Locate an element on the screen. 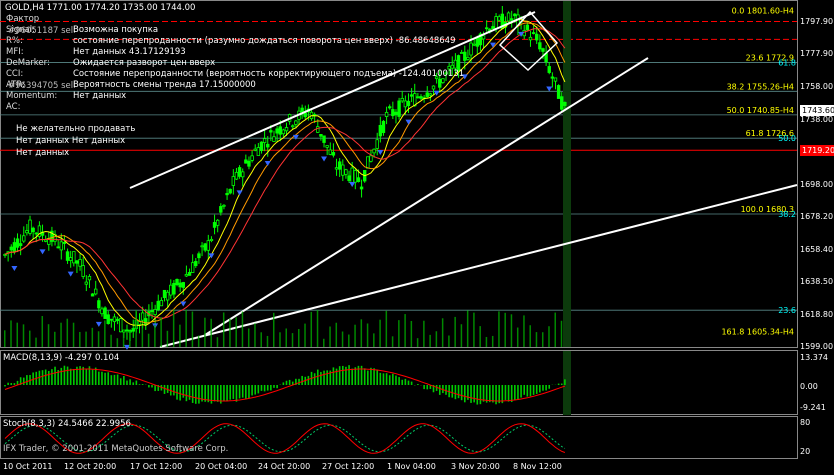 This screenshot has height=475, width=834. indicator-key: R%: is located at coordinates (14, 41).